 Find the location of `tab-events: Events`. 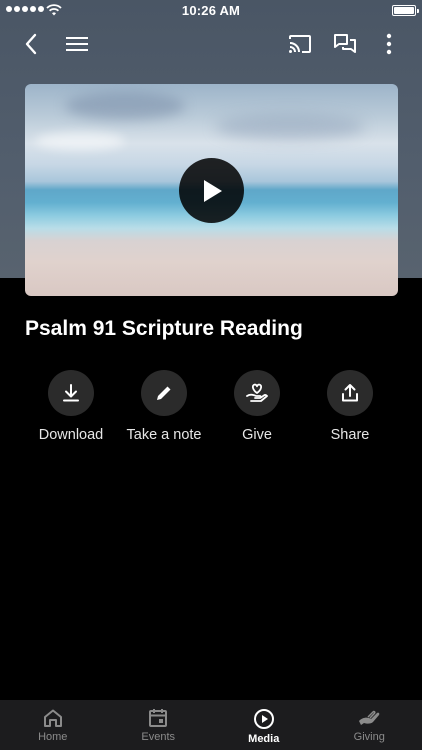

tab-events: Events is located at coordinates (159, 725).